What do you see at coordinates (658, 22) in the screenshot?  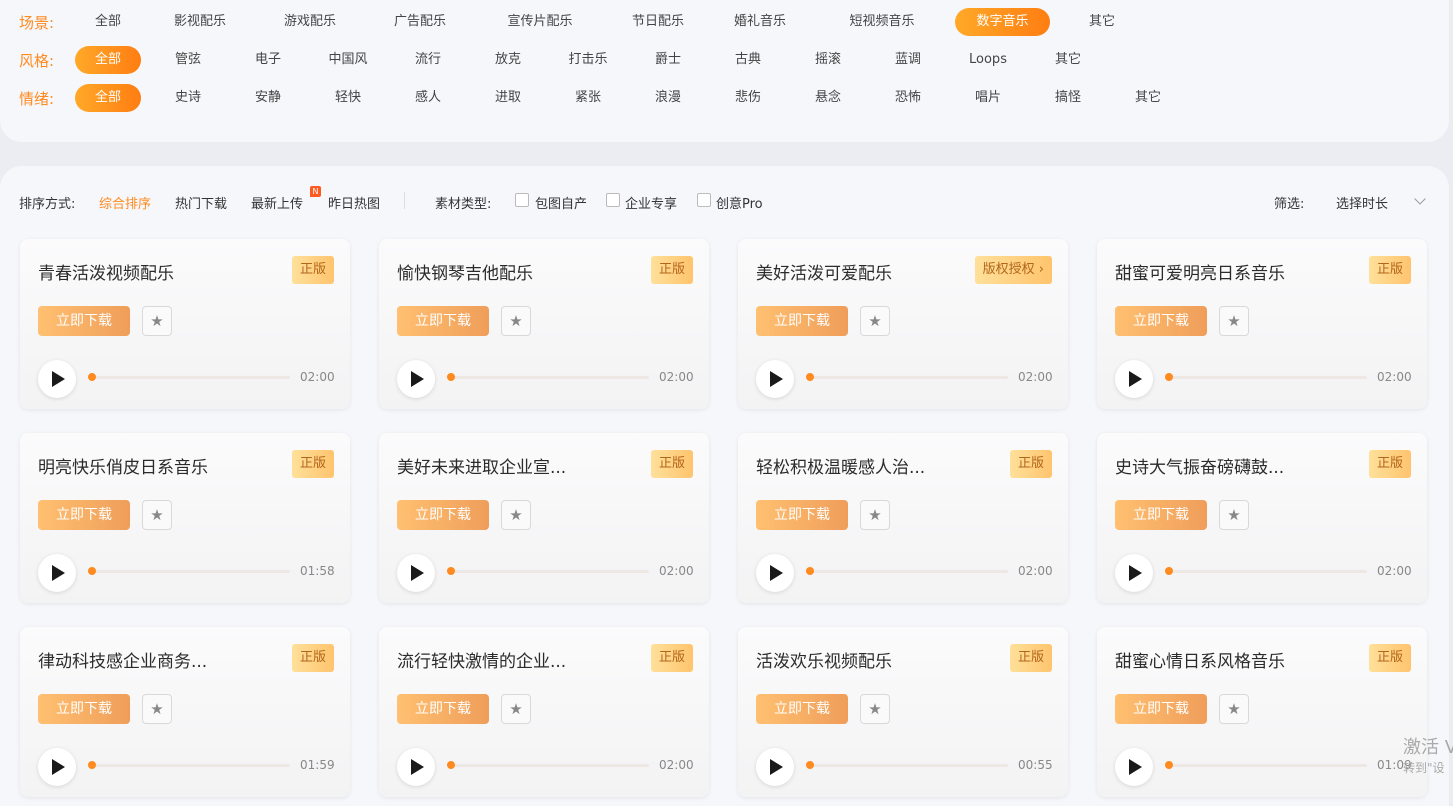 I see `filter-option-scene-5: 节日配乐` at bounding box center [658, 22].